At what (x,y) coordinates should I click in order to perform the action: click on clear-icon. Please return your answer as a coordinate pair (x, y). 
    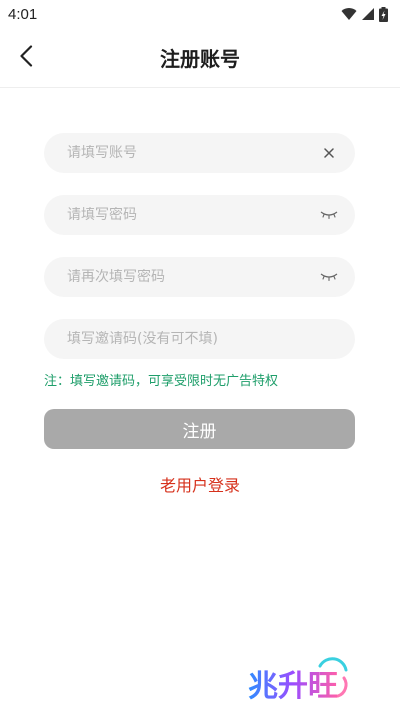
    Looking at the image, I should click on (329, 153).